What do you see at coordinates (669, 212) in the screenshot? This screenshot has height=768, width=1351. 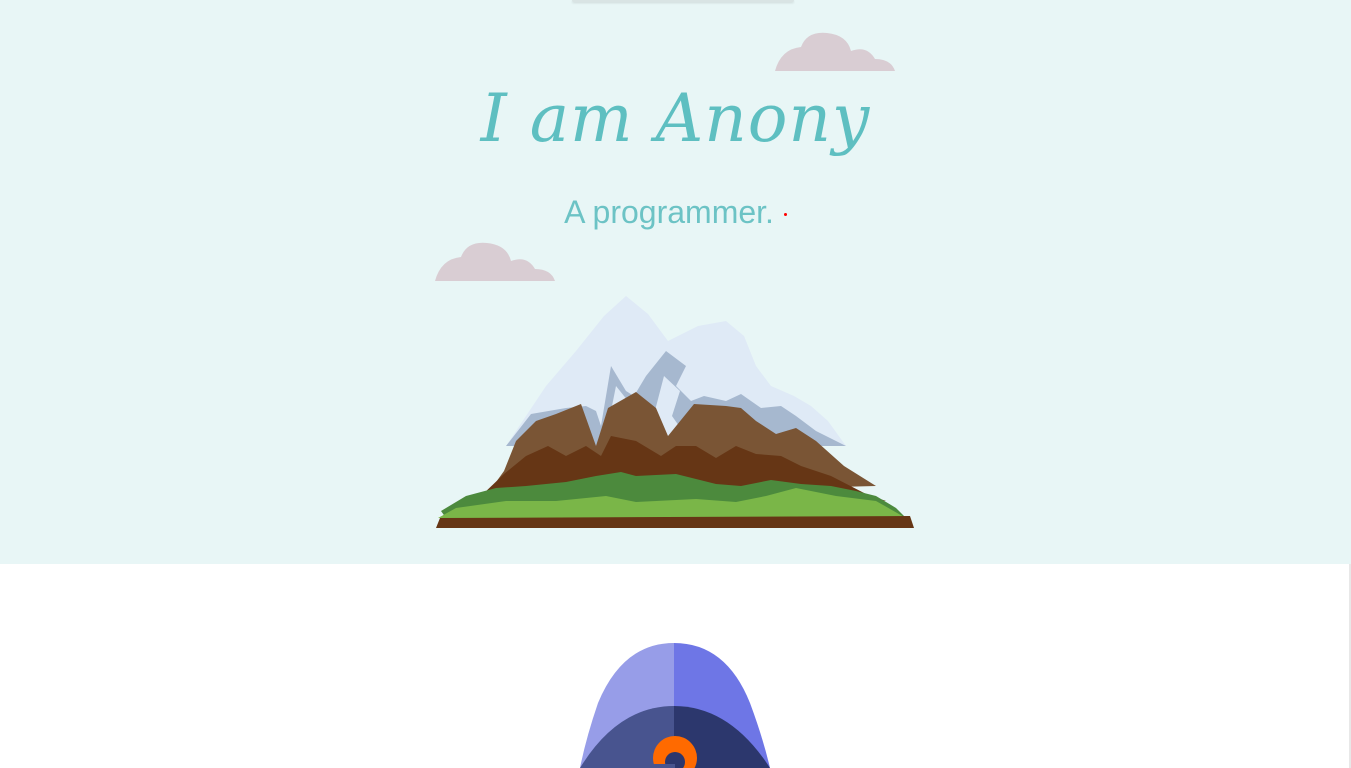 I see `hero-subtitle-text: A programmer.` at bounding box center [669, 212].